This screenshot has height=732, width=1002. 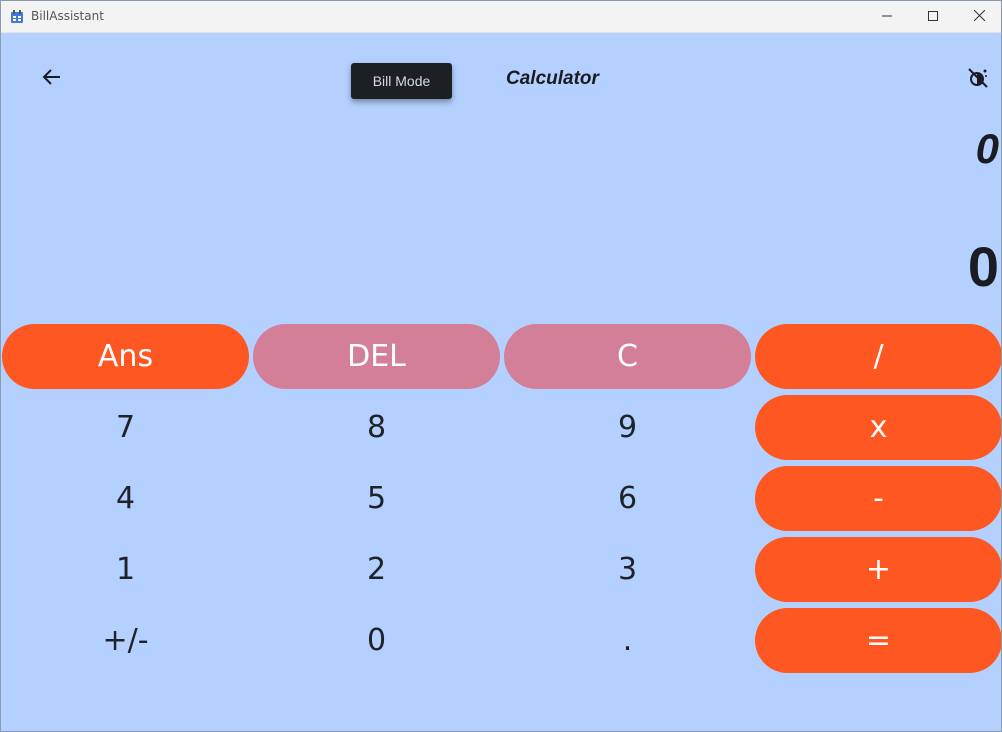 What do you see at coordinates (878, 427) in the screenshot?
I see `multiply-button: x` at bounding box center [878, 427].